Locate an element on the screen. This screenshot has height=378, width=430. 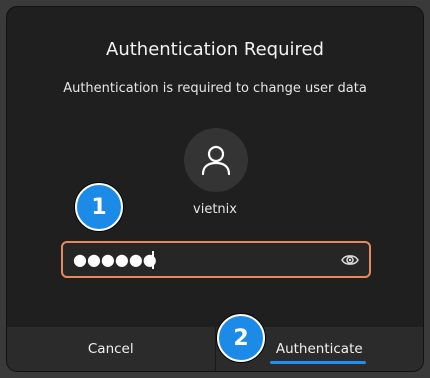
dialog-footer: Cancel Authenticate is located at coordinates (215, 349).